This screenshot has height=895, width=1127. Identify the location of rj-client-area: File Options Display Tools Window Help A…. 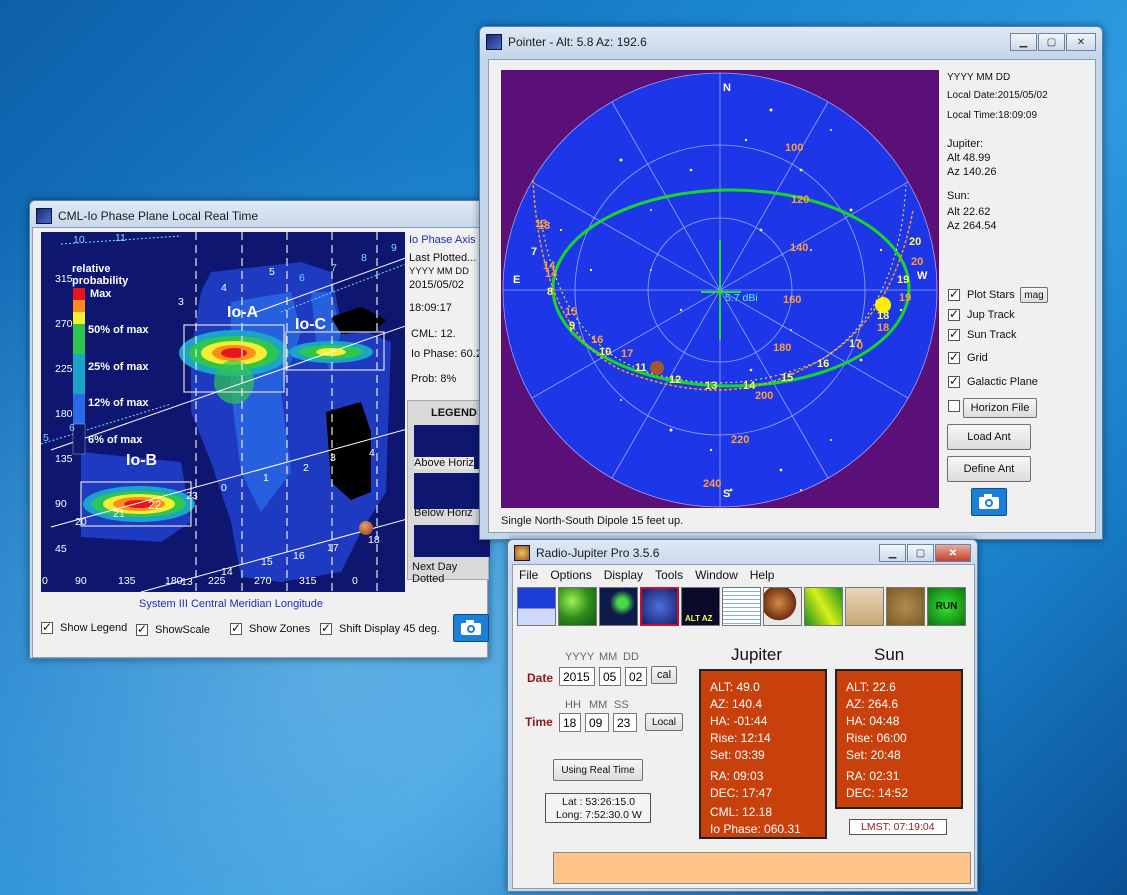
(743, 726).